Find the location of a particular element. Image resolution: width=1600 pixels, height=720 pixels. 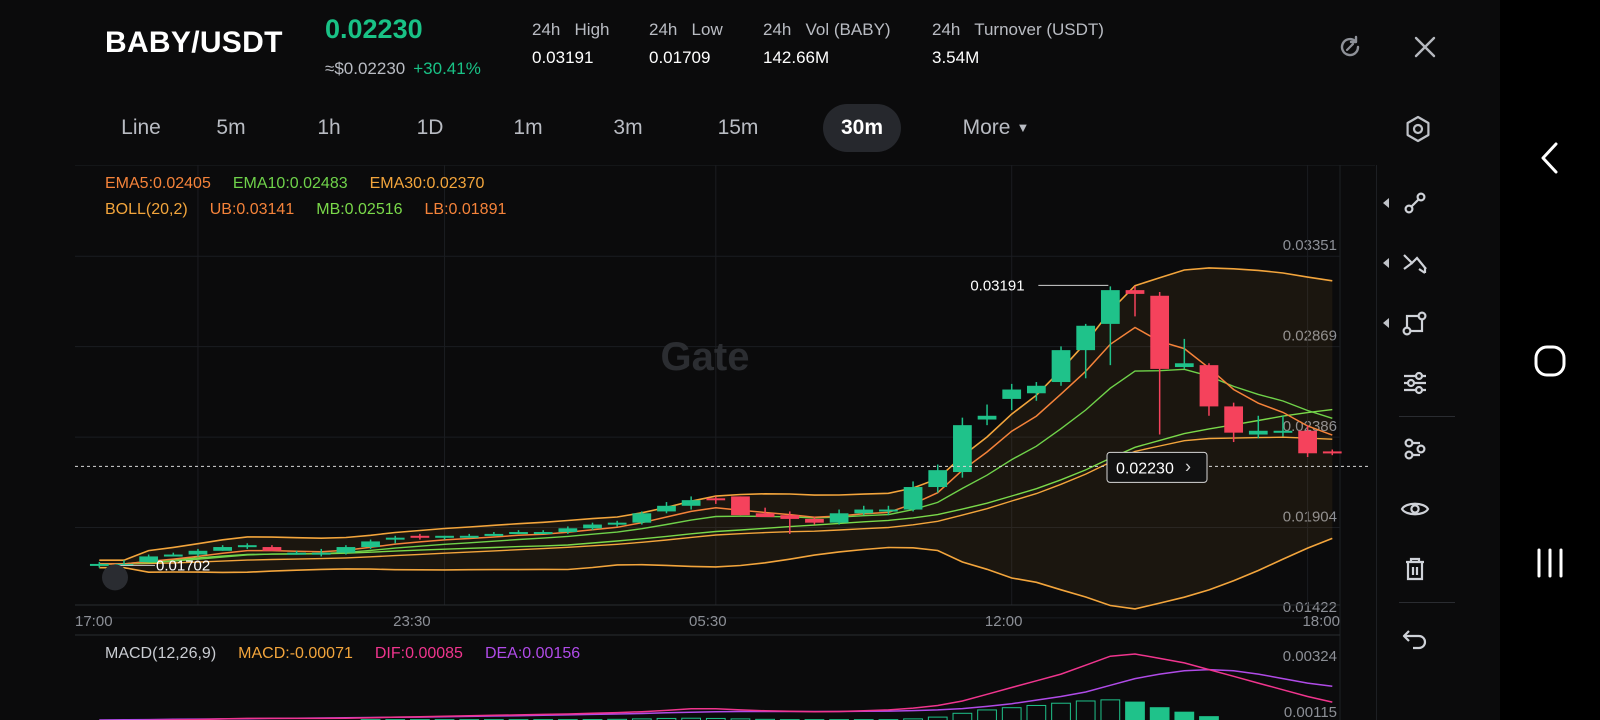

x-tick-label: 05:30 is located at coordinates (708, 621).